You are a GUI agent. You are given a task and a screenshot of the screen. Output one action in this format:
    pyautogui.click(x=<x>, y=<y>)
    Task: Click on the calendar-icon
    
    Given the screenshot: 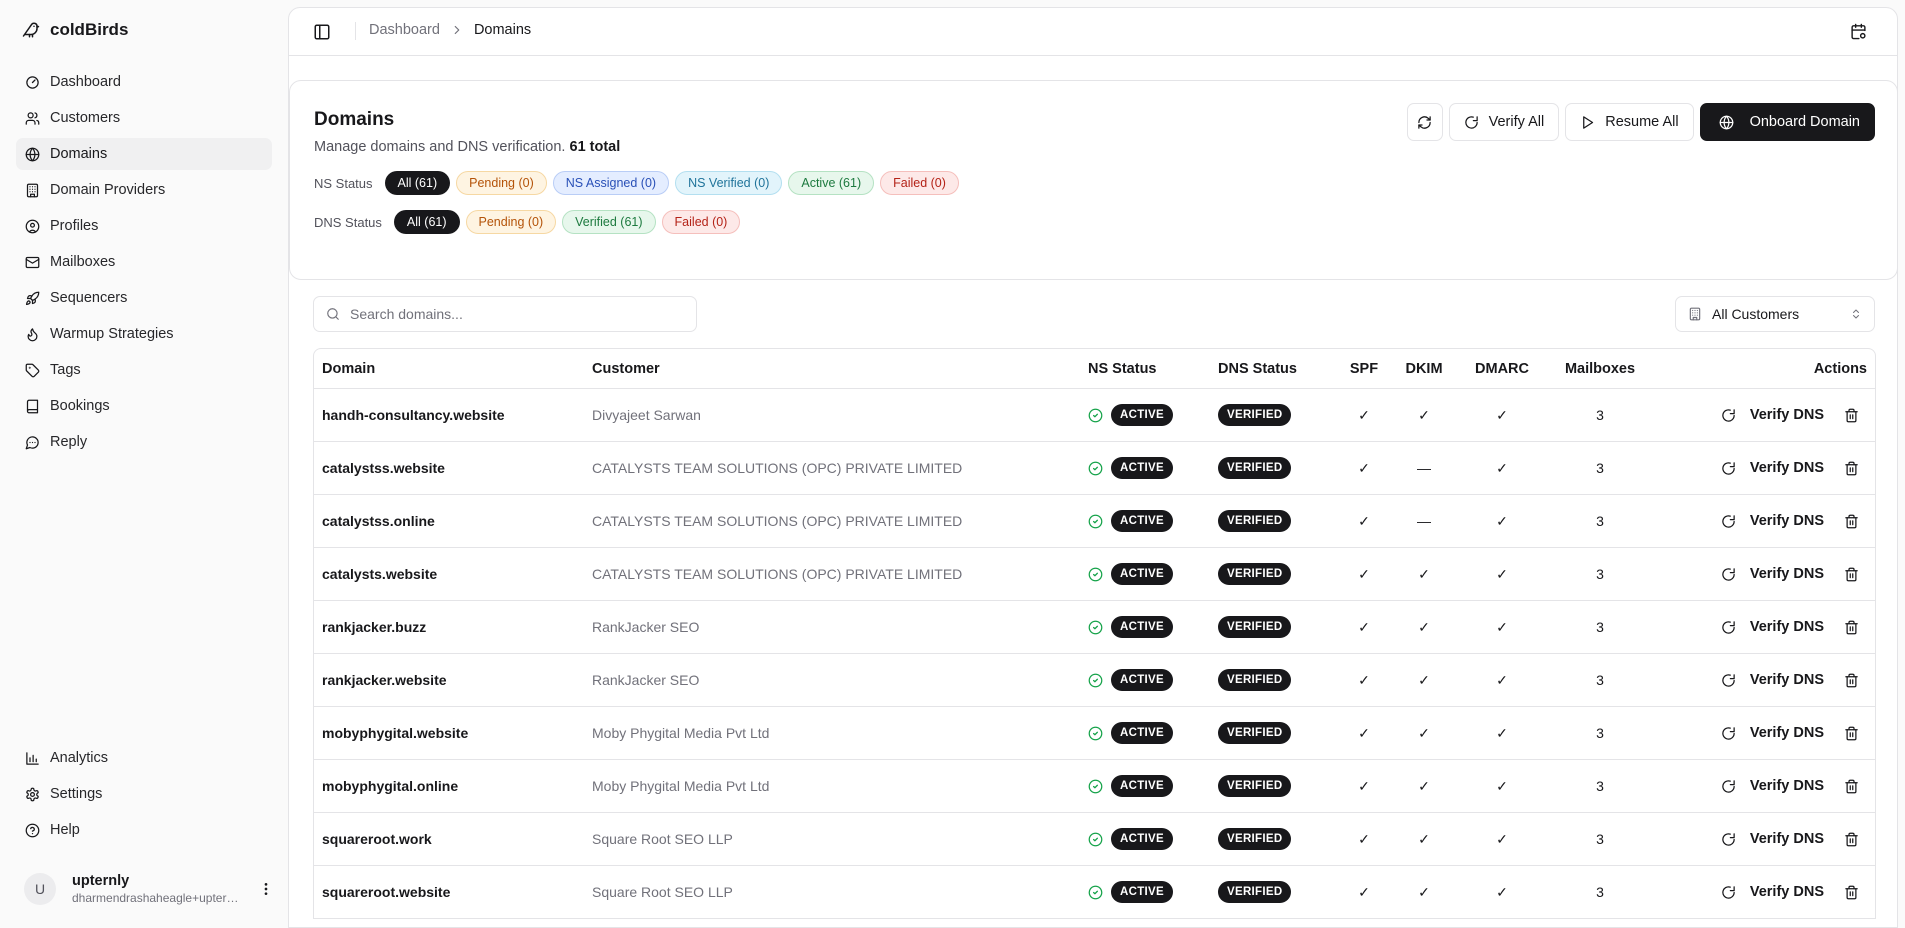 What is the action you would take?
    pyautogui.click(x=1858, y=31)
    